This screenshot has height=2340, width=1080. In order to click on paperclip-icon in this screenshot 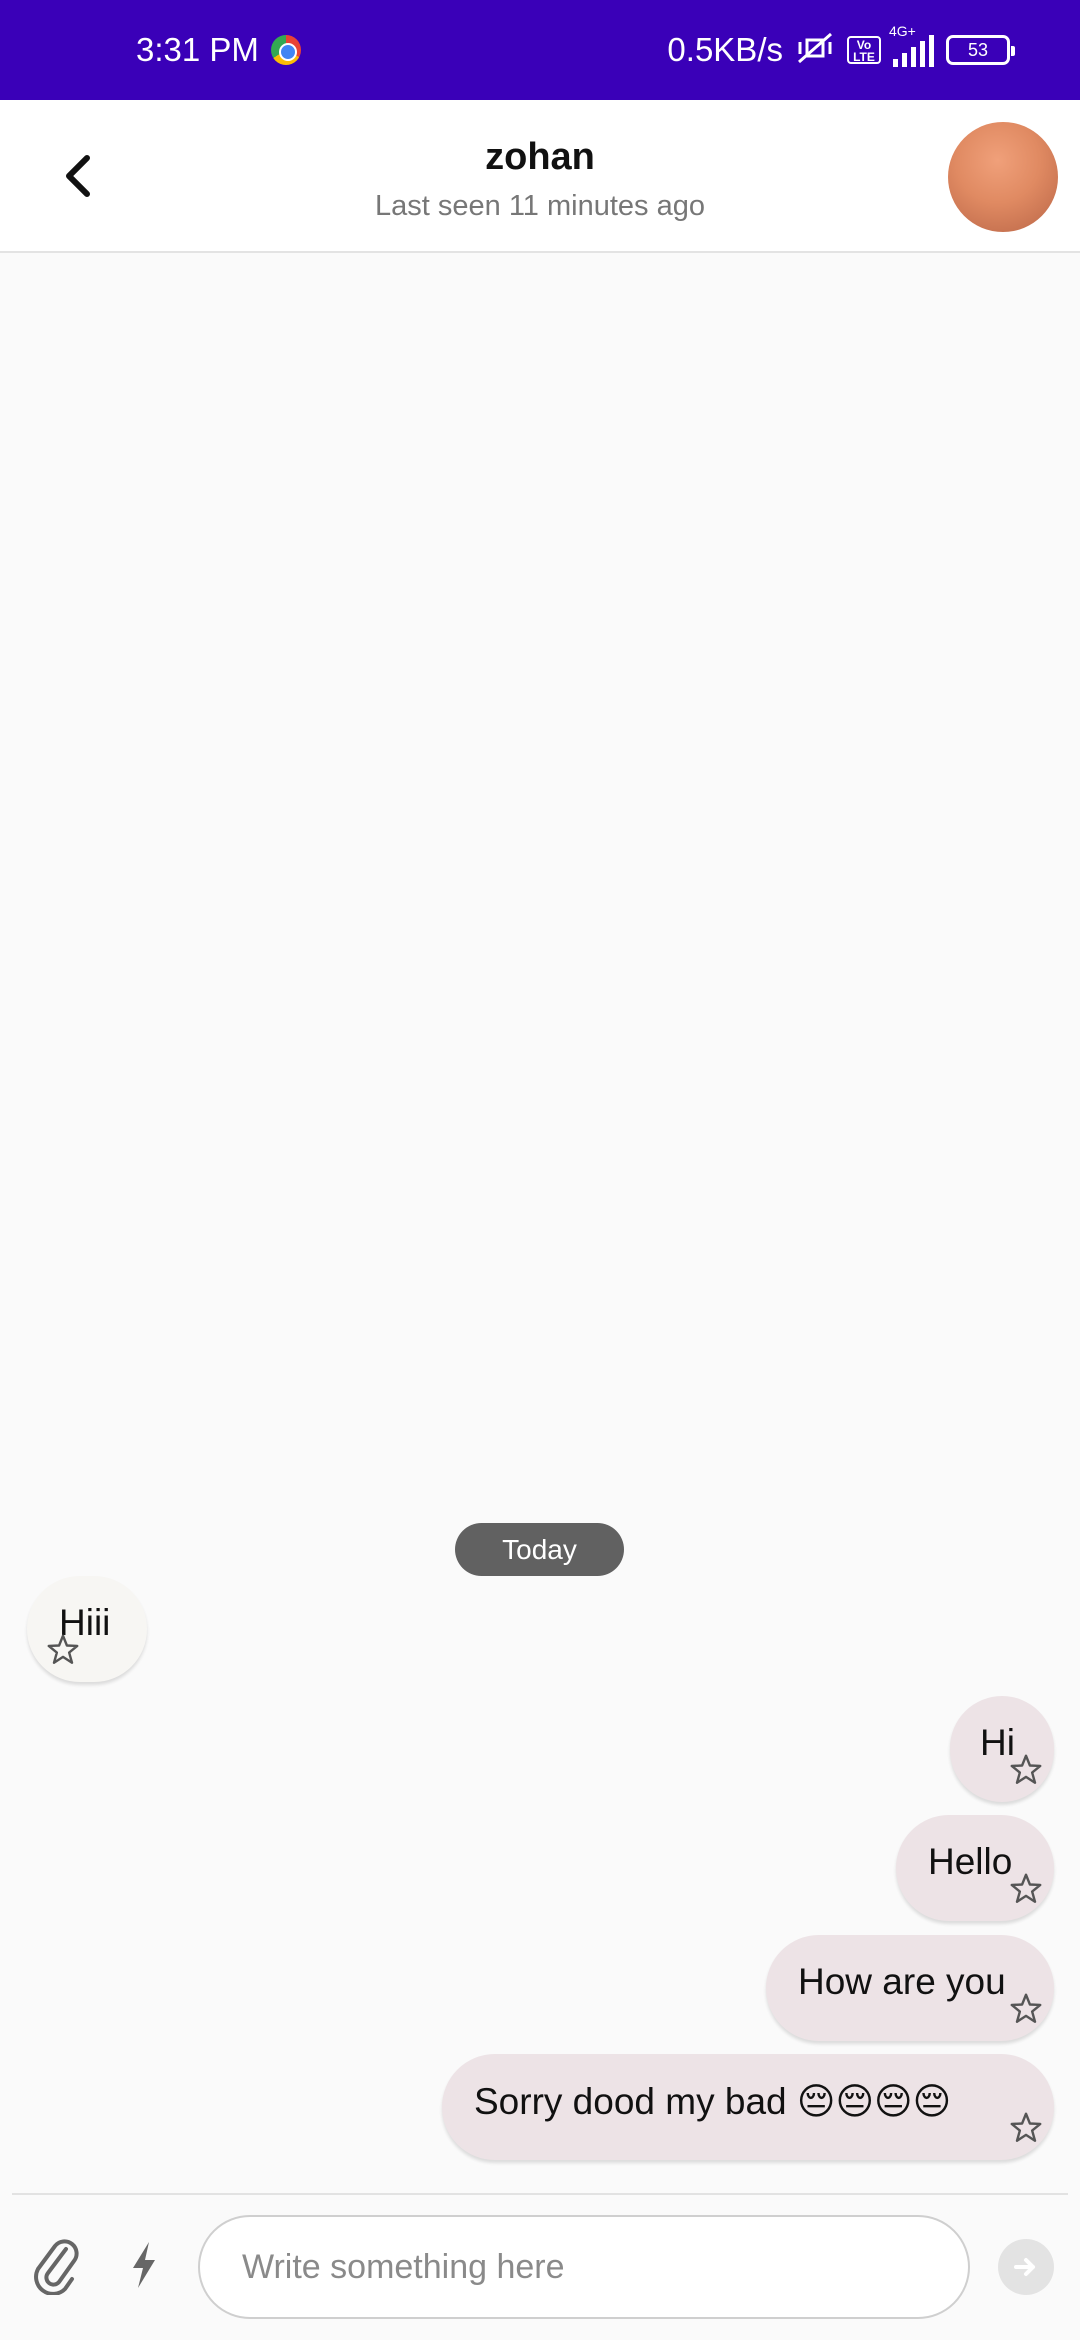, I will do `click(56, 2267)`.